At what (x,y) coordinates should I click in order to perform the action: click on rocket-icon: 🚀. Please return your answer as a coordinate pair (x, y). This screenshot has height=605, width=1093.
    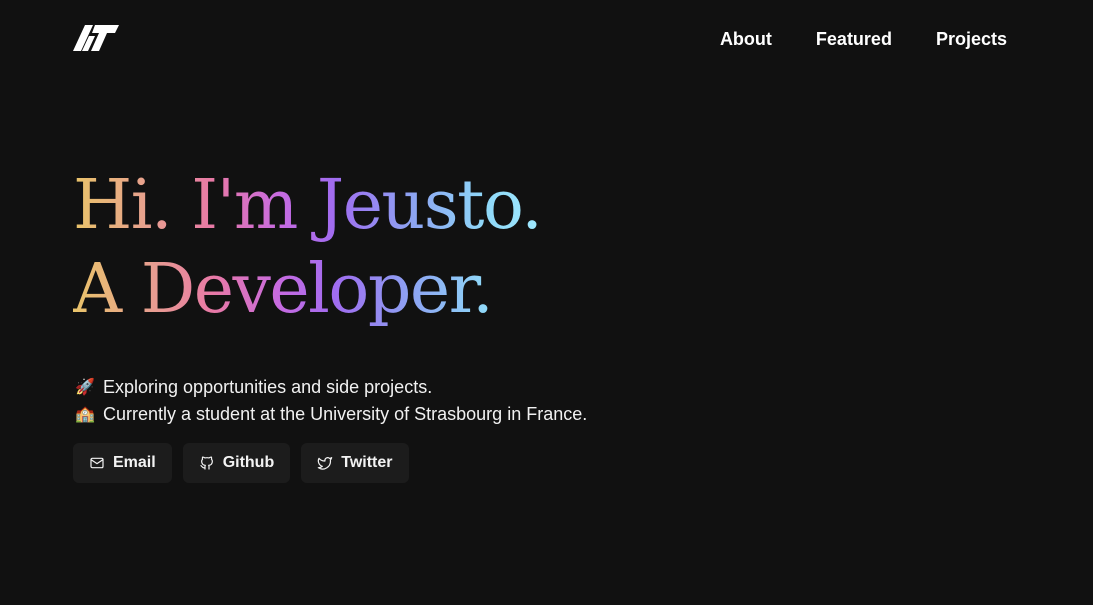
    Looking at the image, I should click on (85, 387).